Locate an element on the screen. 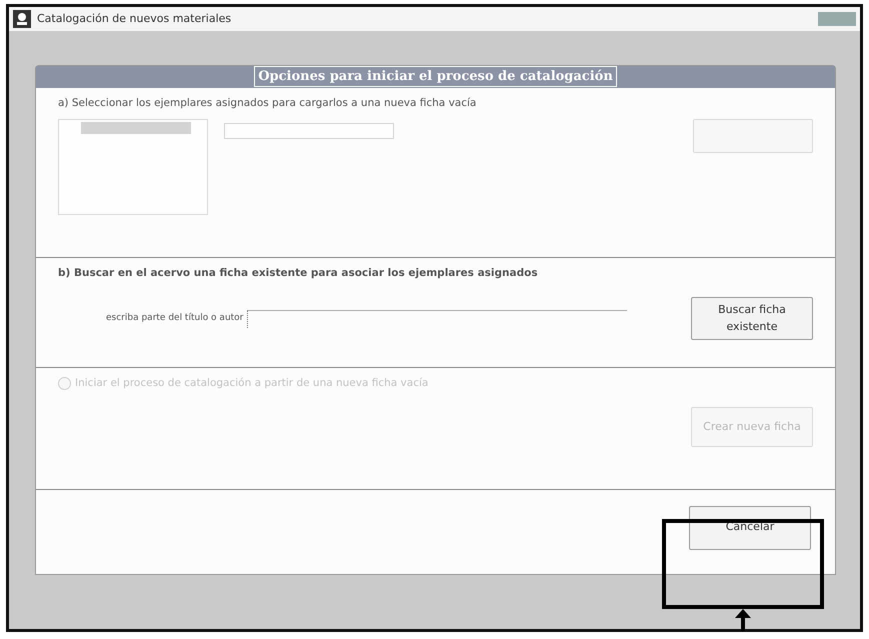 This screenshot has width=869, height=639. window-title: Catalogación de nuevos materiales is located at coordinates (134, 18).